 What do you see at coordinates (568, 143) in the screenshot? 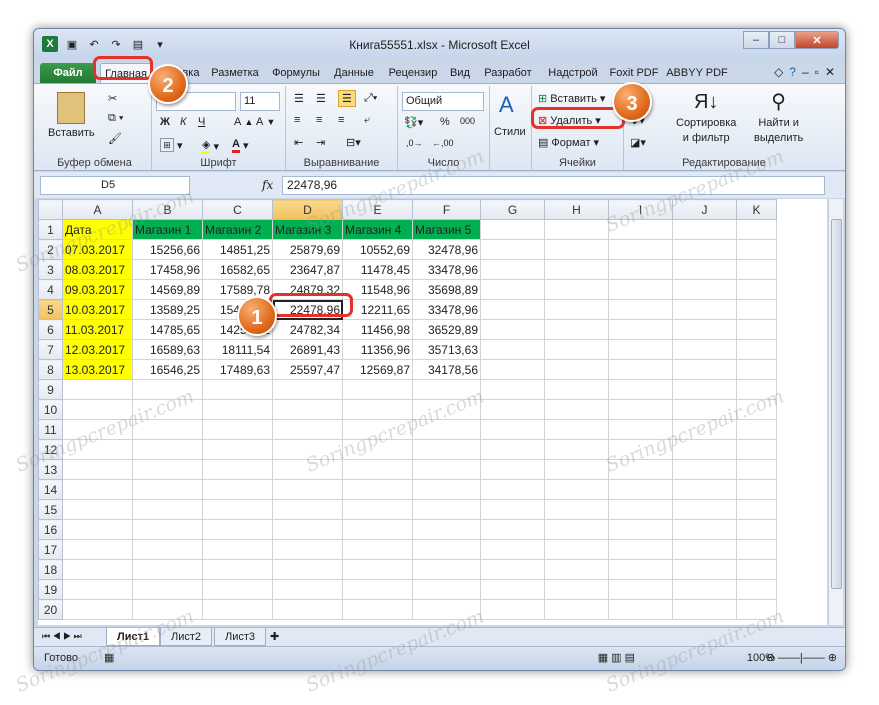
I see `format-cells-button: ▤ Формат ▾` at bounding box center [568, 143].